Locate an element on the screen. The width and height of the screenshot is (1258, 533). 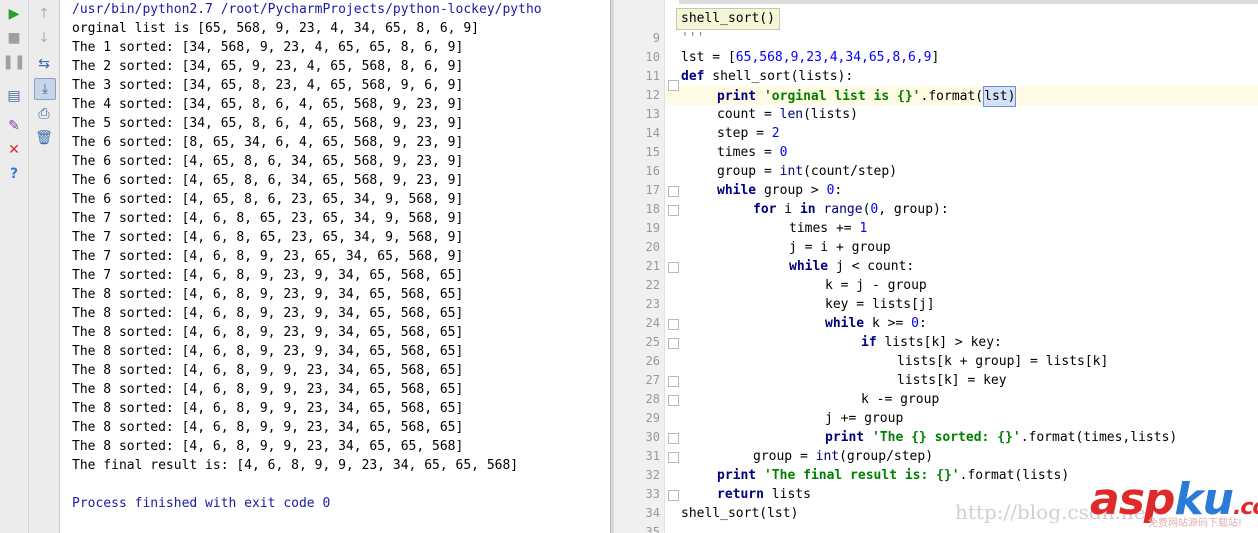
run-icon: ▶ is located at coordinates (14, 14).